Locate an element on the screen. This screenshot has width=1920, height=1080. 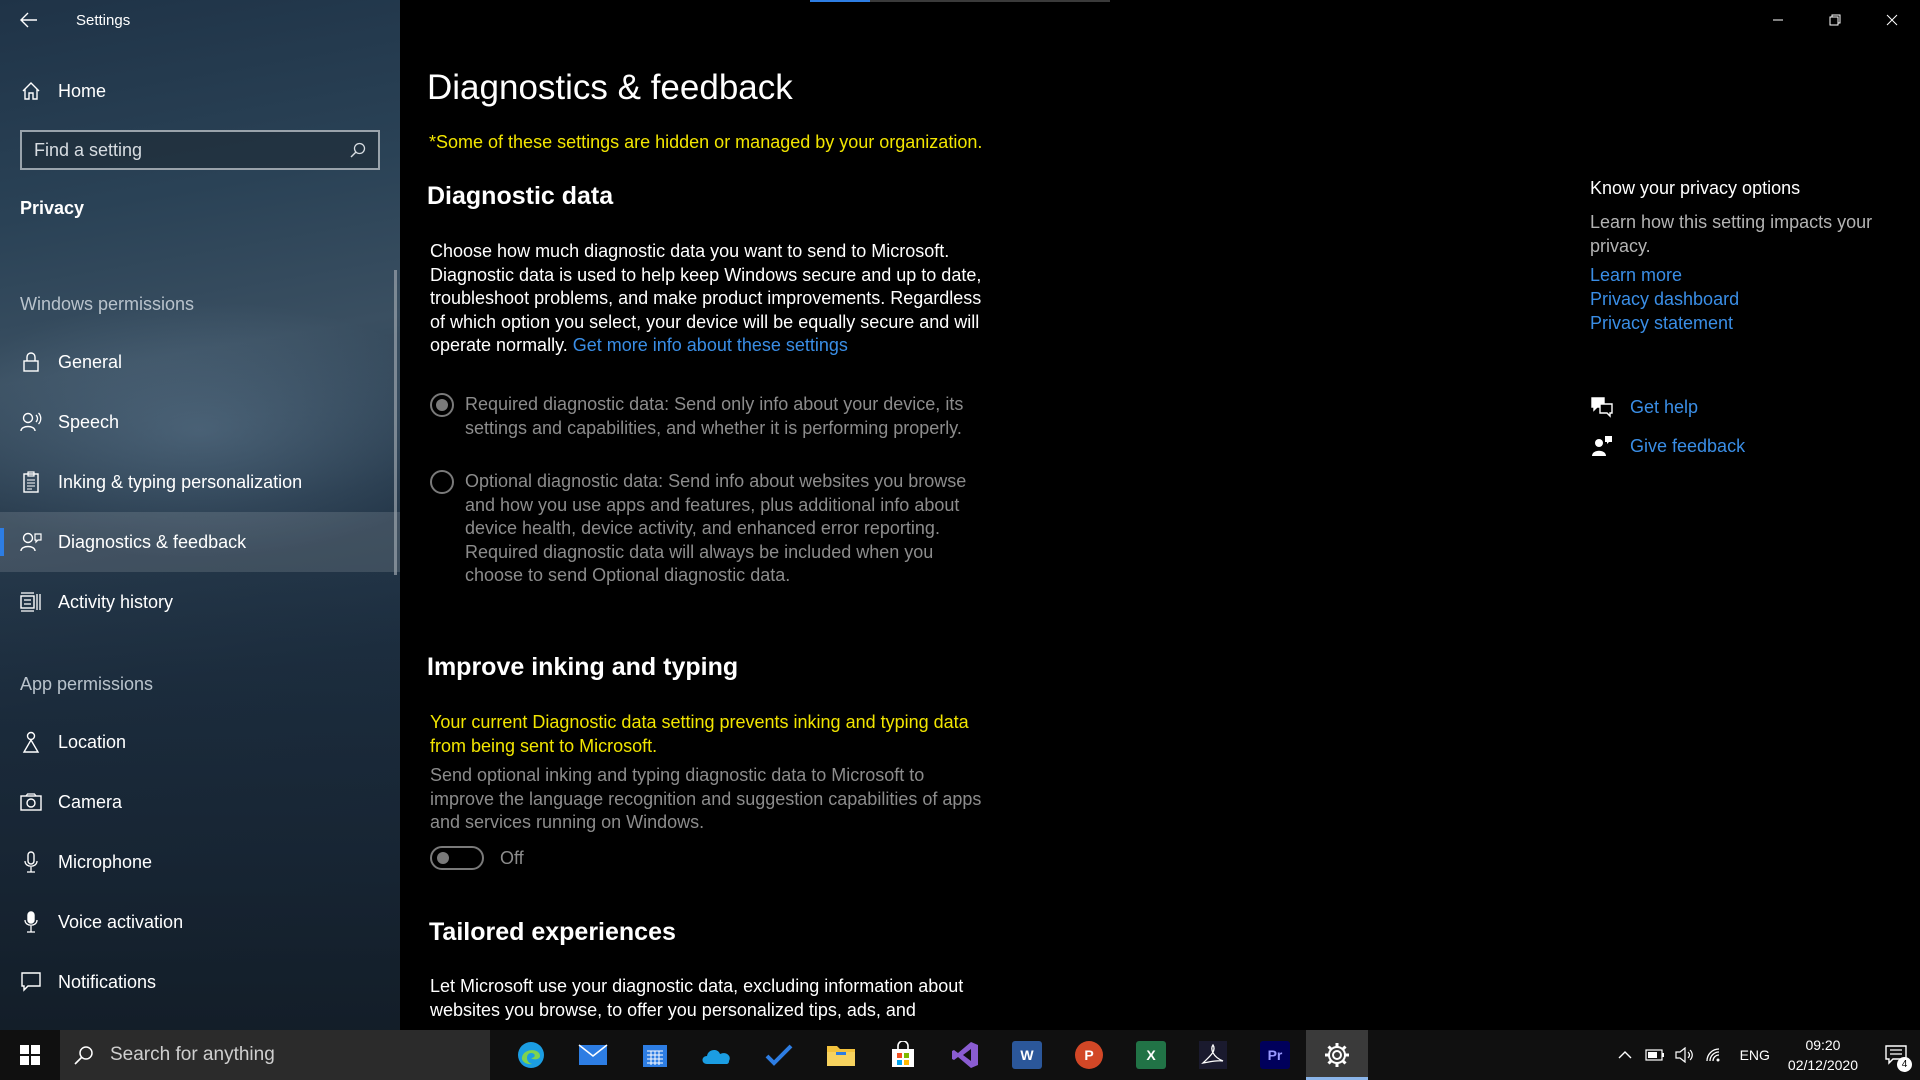
sidebar-item-voice-activation: Voice activation is located at coordinates (200, 922).